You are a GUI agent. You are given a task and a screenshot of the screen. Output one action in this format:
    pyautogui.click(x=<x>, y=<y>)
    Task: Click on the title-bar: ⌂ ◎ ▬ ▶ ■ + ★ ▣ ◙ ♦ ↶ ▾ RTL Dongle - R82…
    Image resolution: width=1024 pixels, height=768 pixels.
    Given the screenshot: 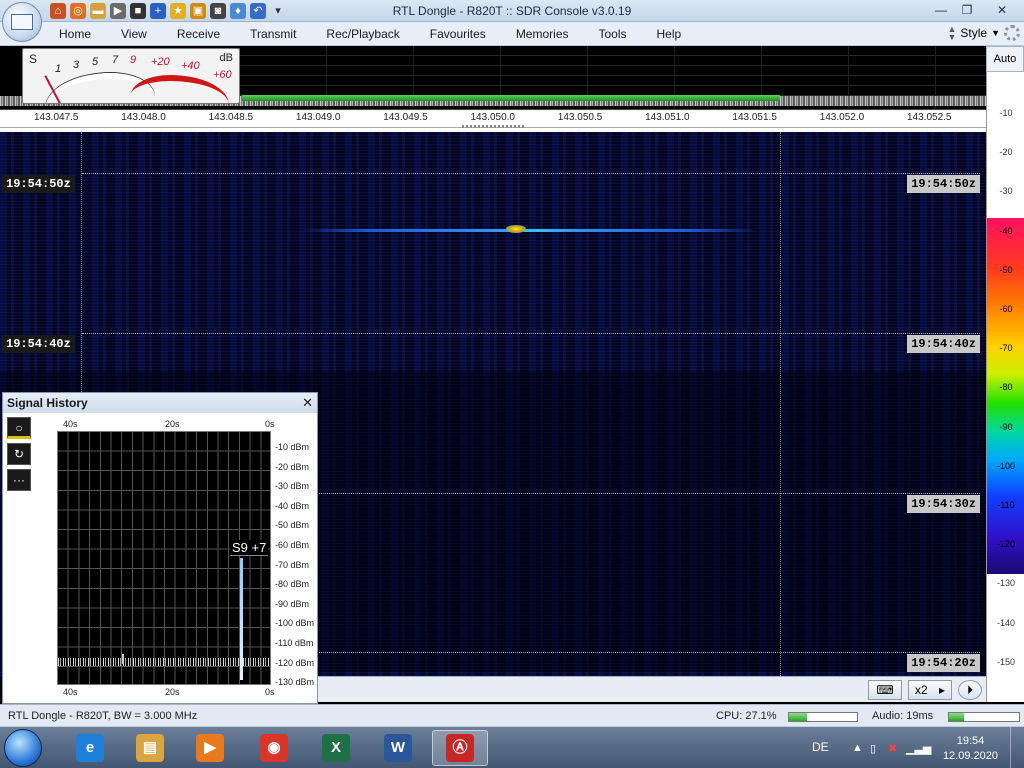 What is the action you would take?
    pyautogui.click(x=512, y=11)
    